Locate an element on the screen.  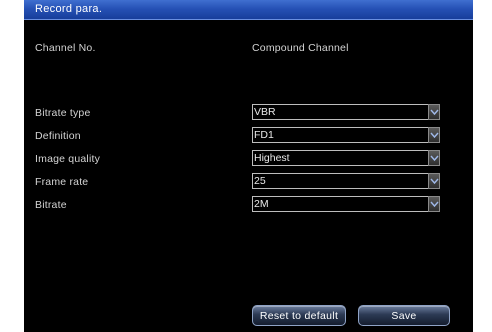
frame-rate-label: Frame rate is located at coordinates (62, 182).